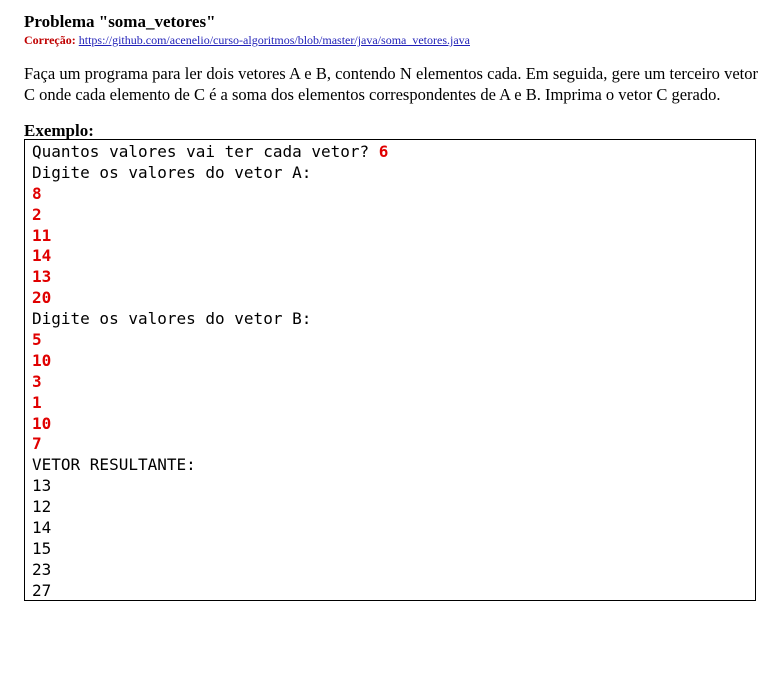 The height and width of the screenshot is (679, 767). What do you see at coordinates (205, 151) in the screenshot?
I see `prompt-count: Quantos valores vai ter cada vetor?` at bounding box center [205, 151].